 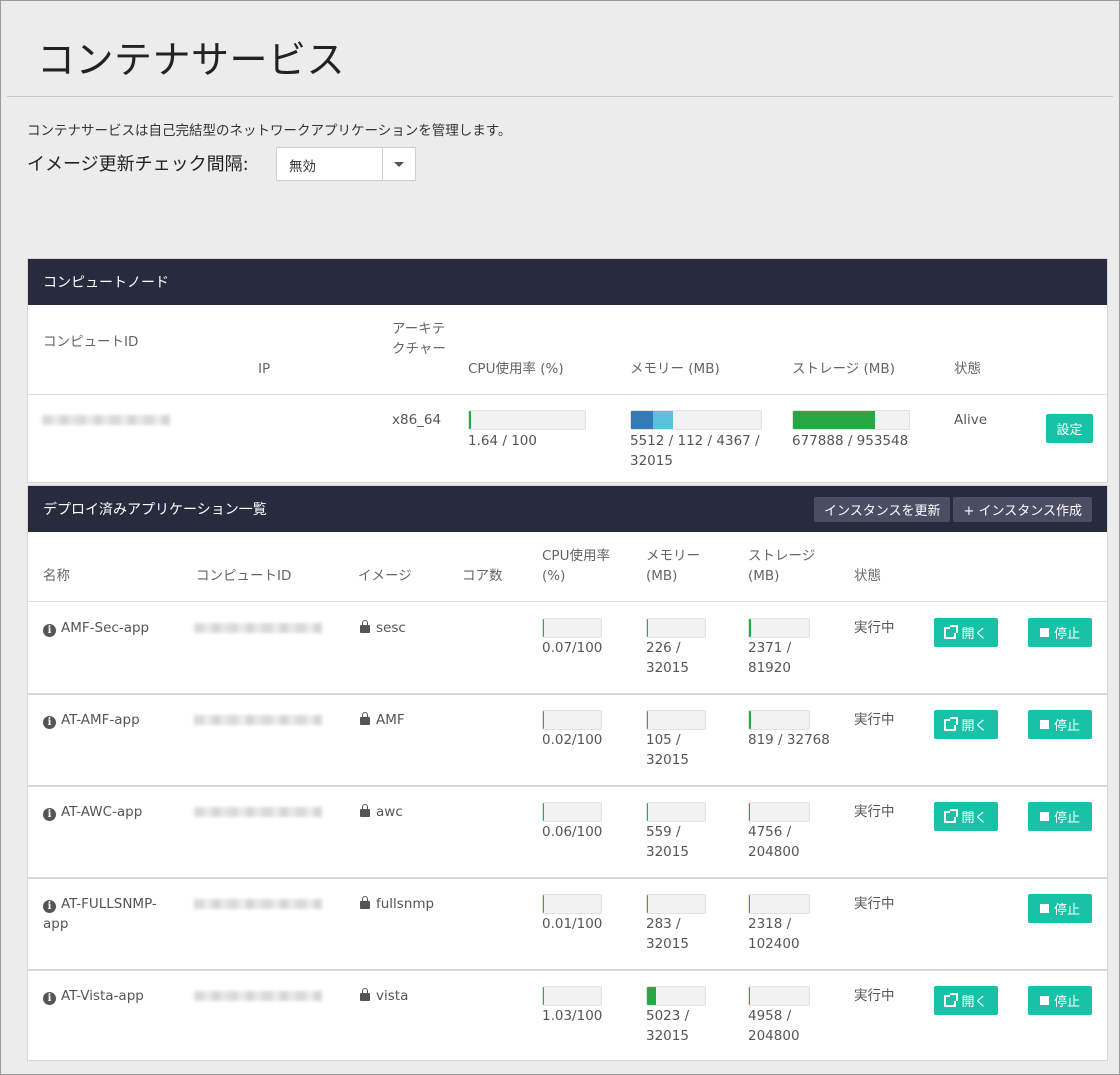 I want to click on app-cpu-text: 0.06/100, so click(x=572, y=832).